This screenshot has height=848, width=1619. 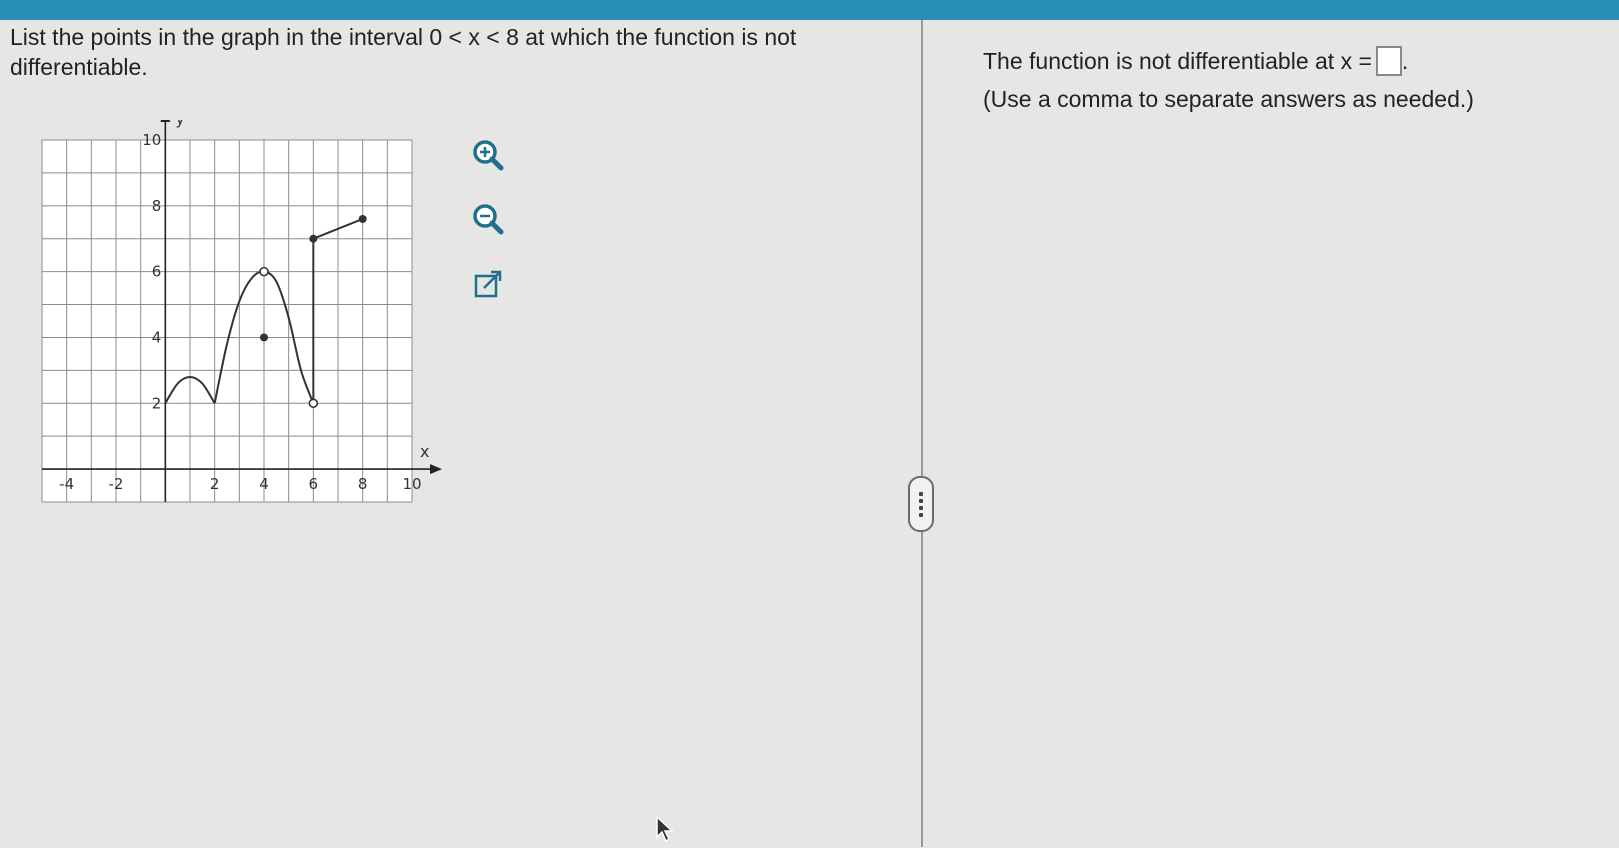 I want to click on external-link-icon, so click(x=488, y=284).